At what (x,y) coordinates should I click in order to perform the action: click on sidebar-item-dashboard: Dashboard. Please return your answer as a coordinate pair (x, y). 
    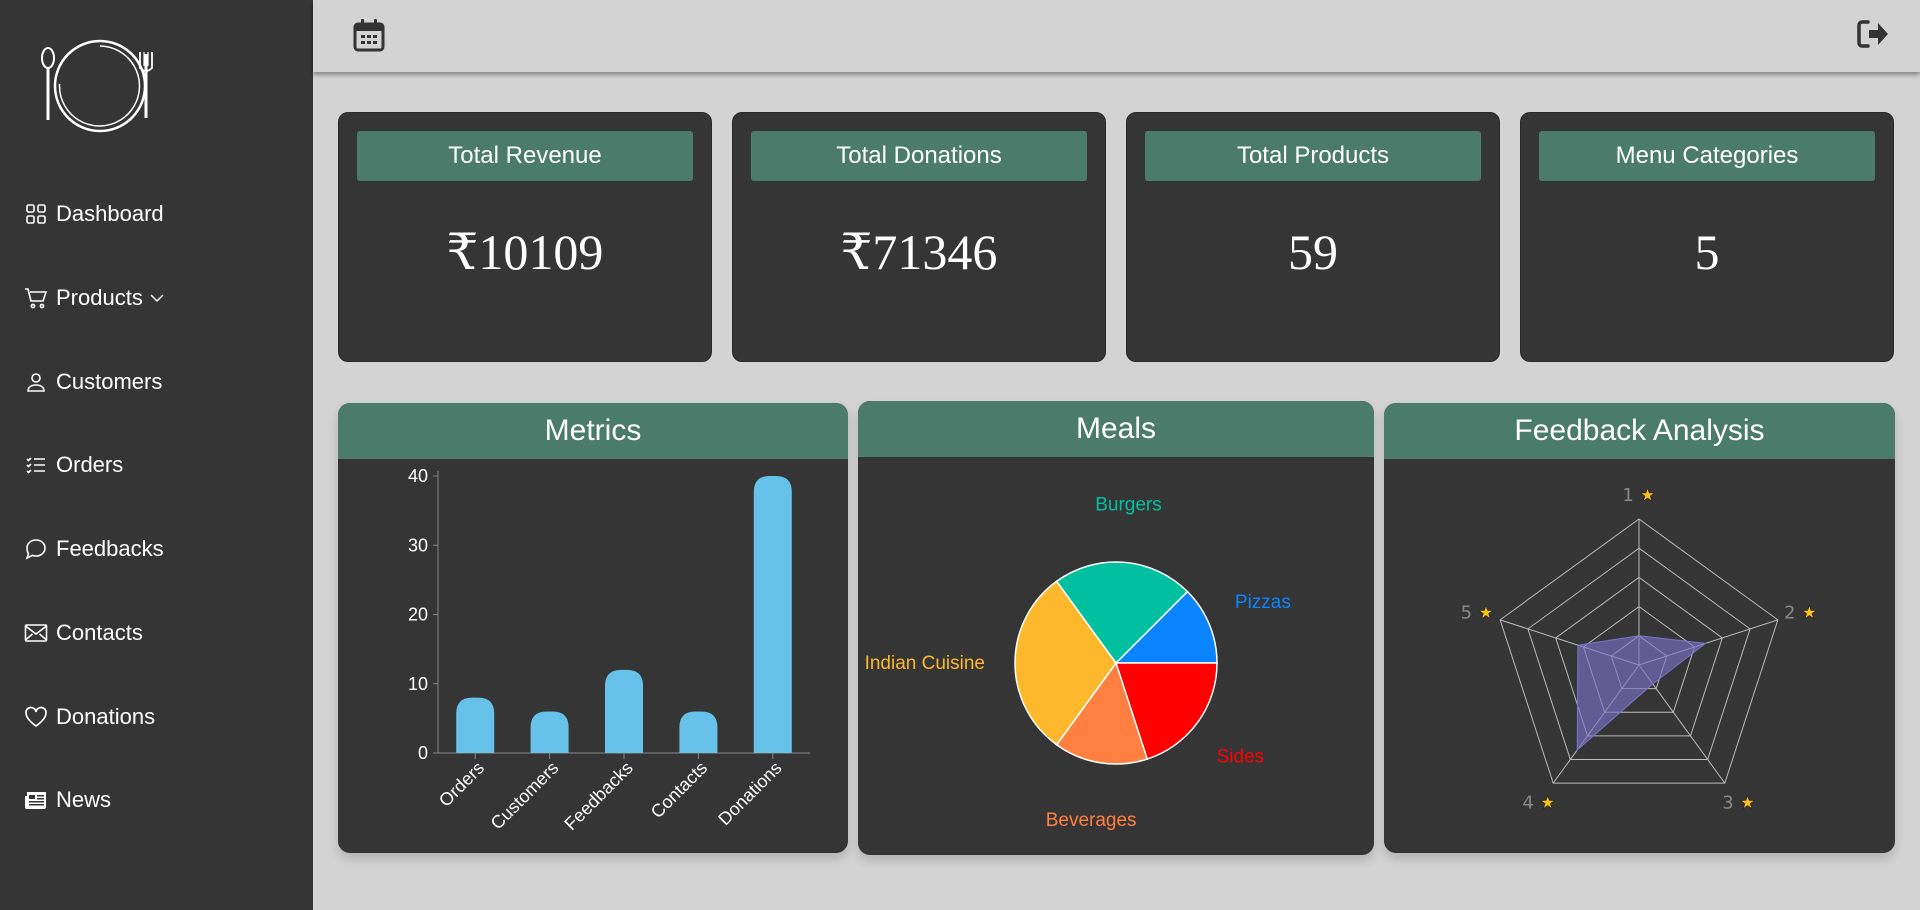
    Looking at the image, I should click on (94, 214).